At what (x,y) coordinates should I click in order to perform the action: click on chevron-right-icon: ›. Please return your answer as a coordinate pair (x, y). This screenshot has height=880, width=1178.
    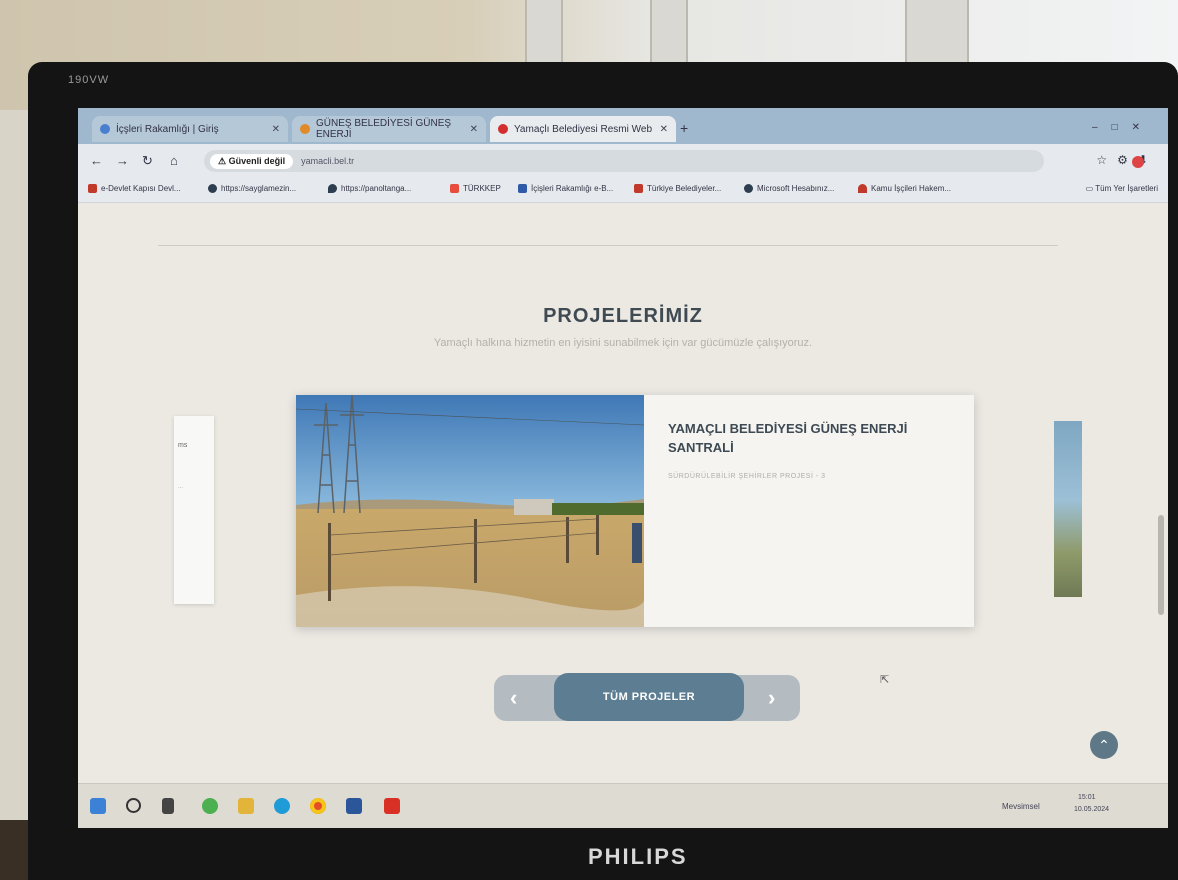
    Looking at the image, I should click on (771, 698).